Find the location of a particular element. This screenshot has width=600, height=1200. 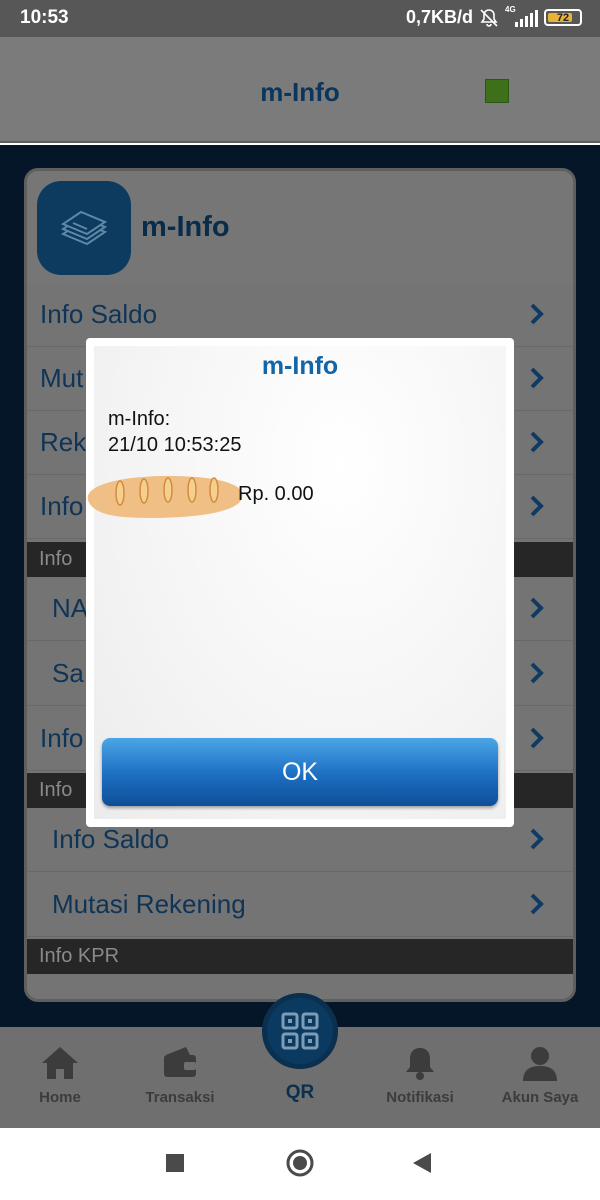

menu-item-label: Mut is located at coordinates (62, 378).